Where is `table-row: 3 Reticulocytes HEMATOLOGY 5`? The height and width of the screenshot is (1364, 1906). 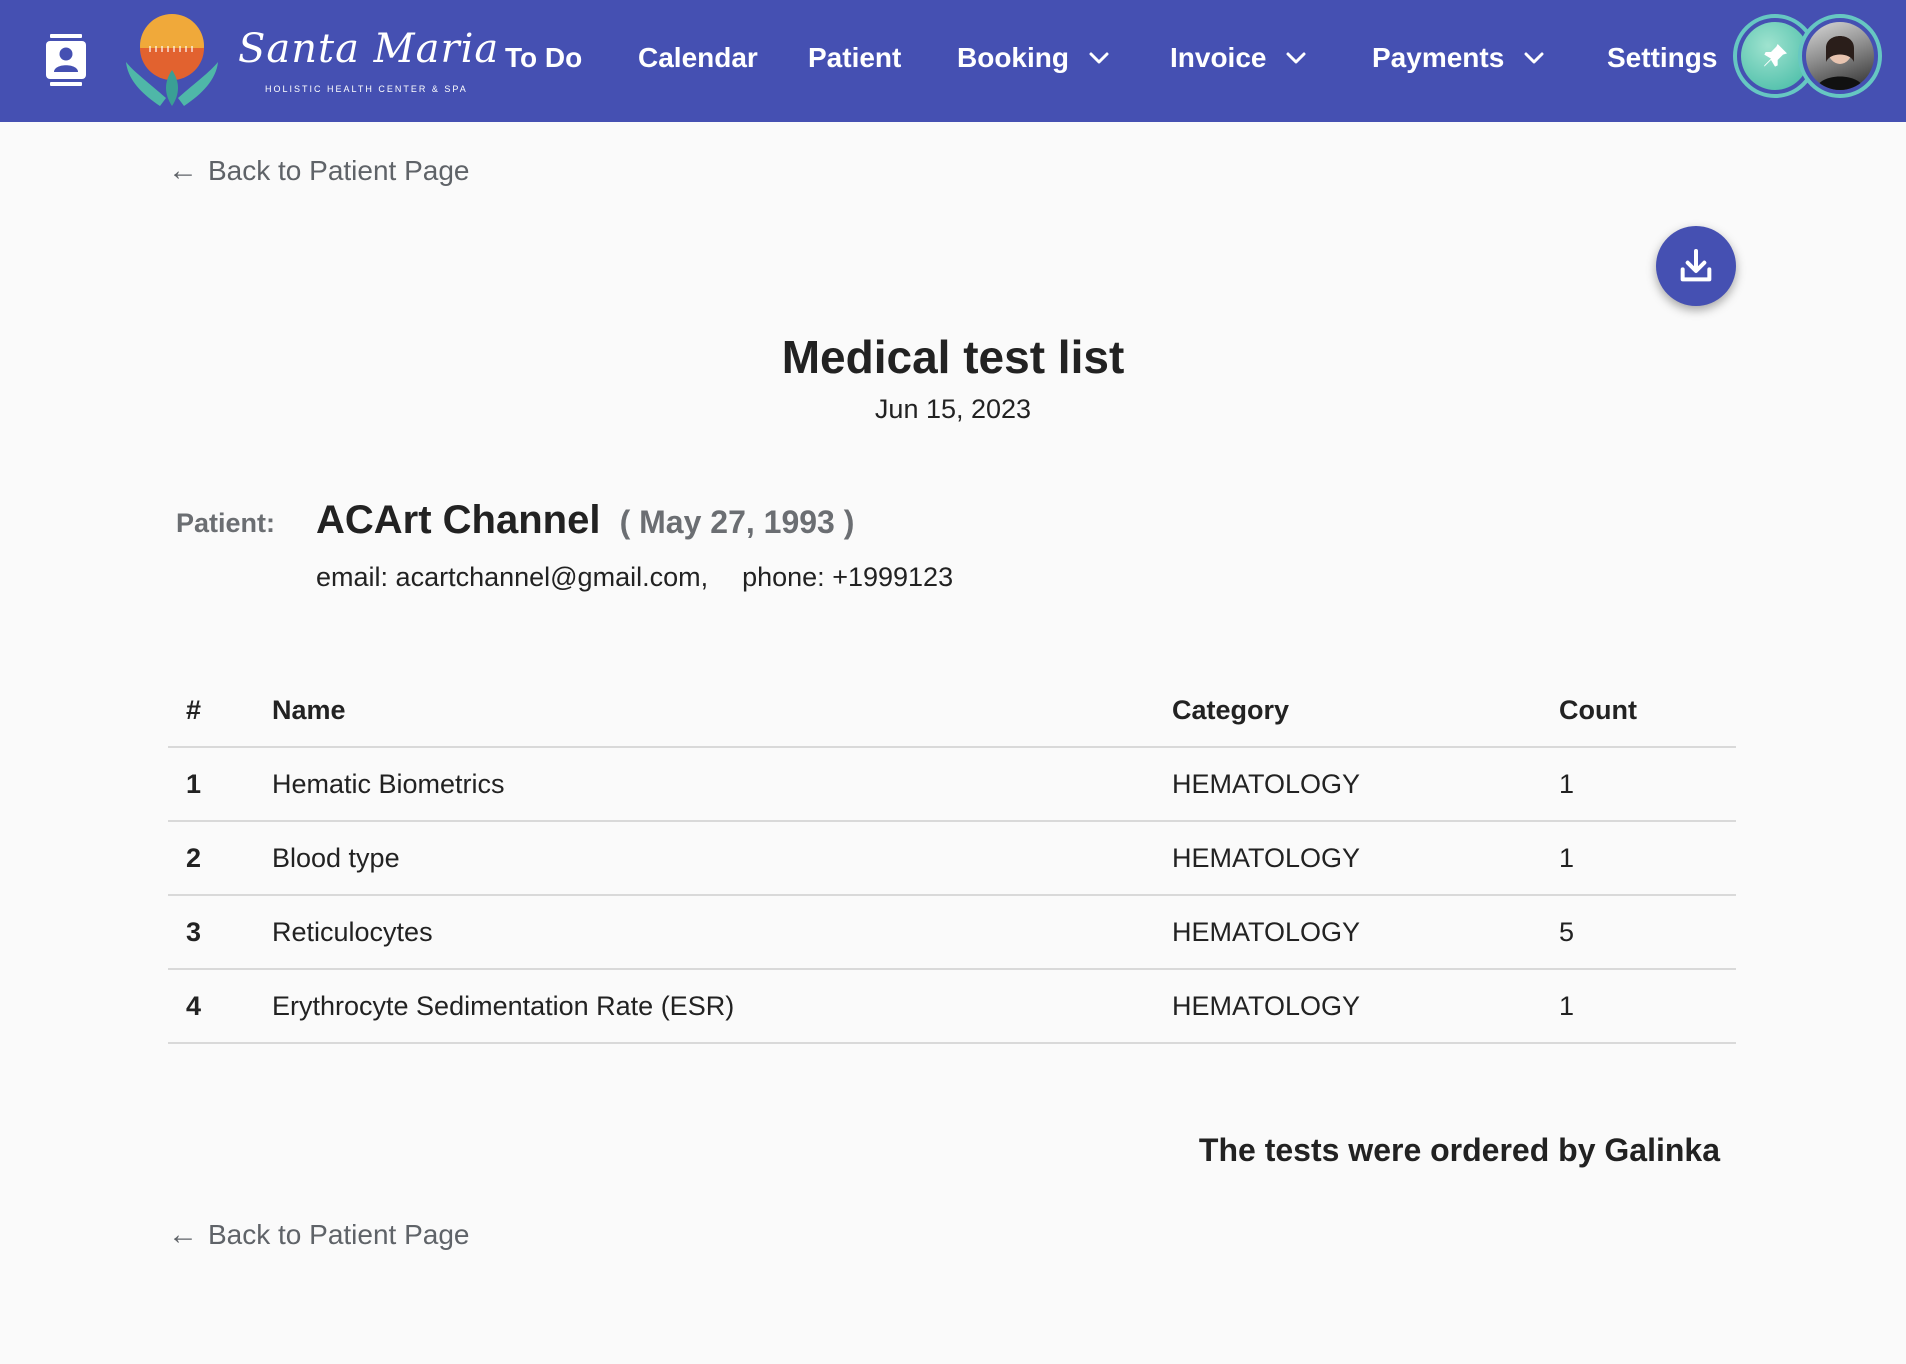 table-row: 3 Reticulocytes HEMATOLOGY 5 is located at coordinates (952, 932).